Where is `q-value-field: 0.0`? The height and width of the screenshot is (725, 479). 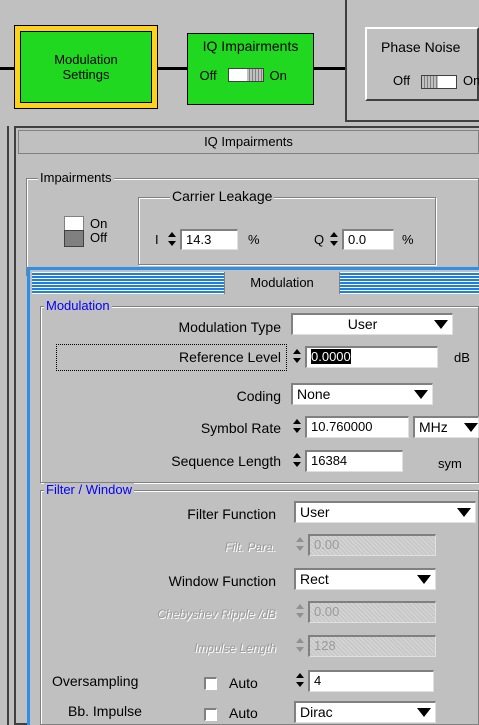
q-value-field: 0.0 is located at coordinates (368, 239).